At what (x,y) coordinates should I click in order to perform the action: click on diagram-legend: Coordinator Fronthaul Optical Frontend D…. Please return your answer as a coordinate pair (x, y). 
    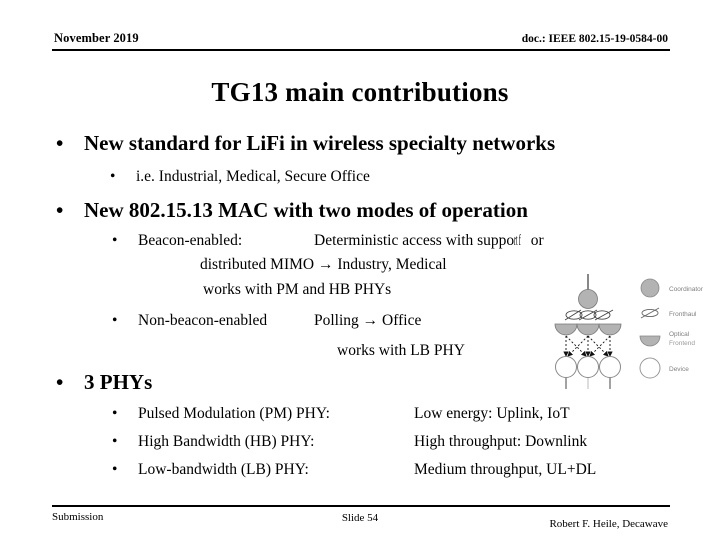
    Looking at the image, I should click on (671, 328).